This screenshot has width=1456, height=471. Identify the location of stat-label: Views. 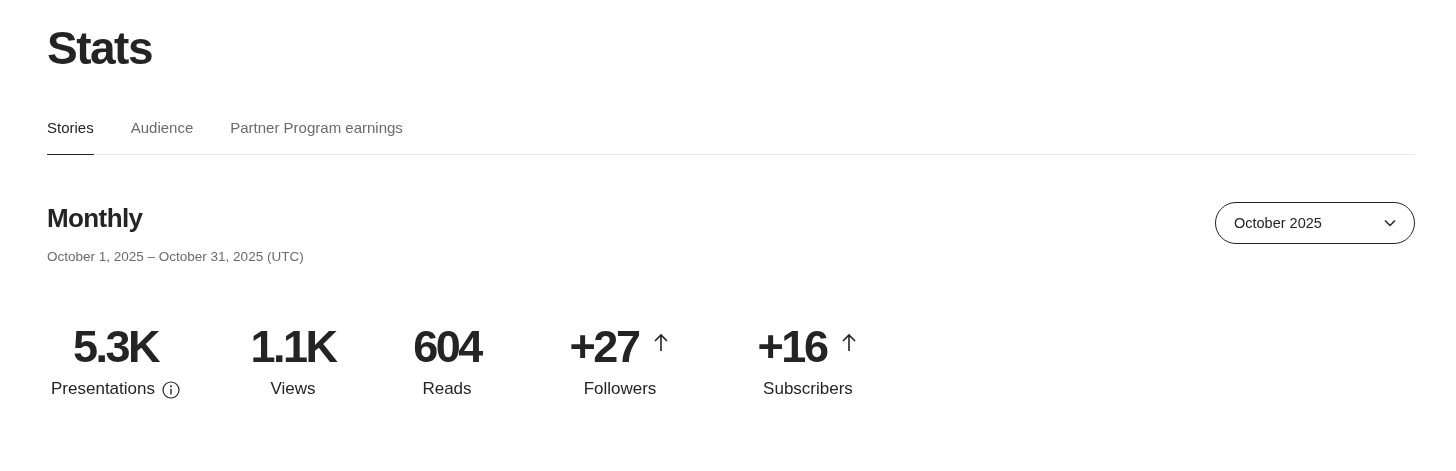
(293, 389).